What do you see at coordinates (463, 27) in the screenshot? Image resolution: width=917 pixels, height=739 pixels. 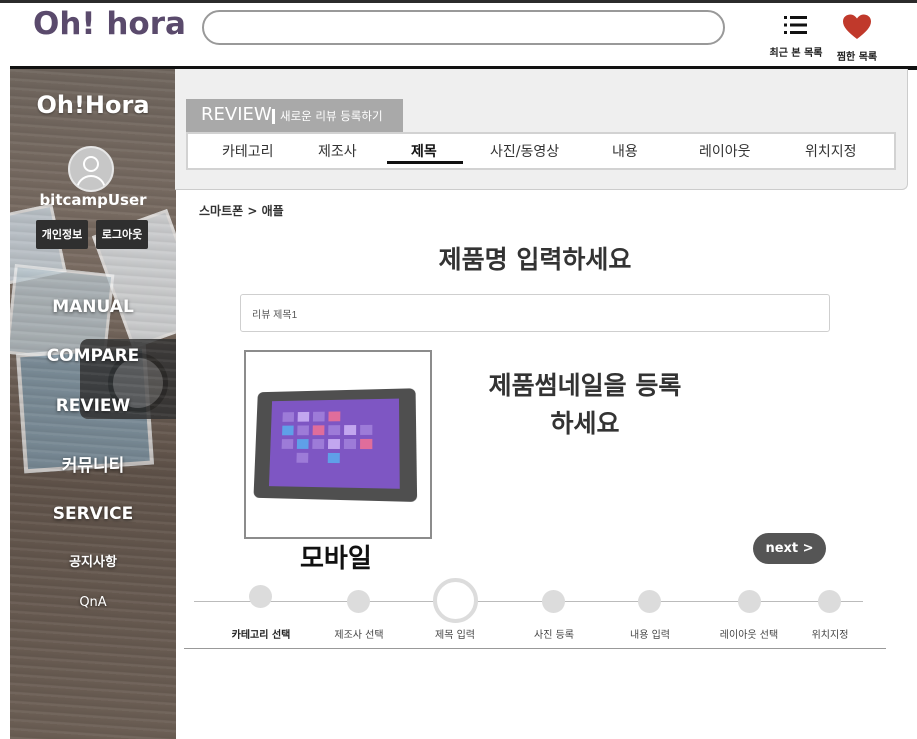 I see `search-input` at bounding box center [463, 27].